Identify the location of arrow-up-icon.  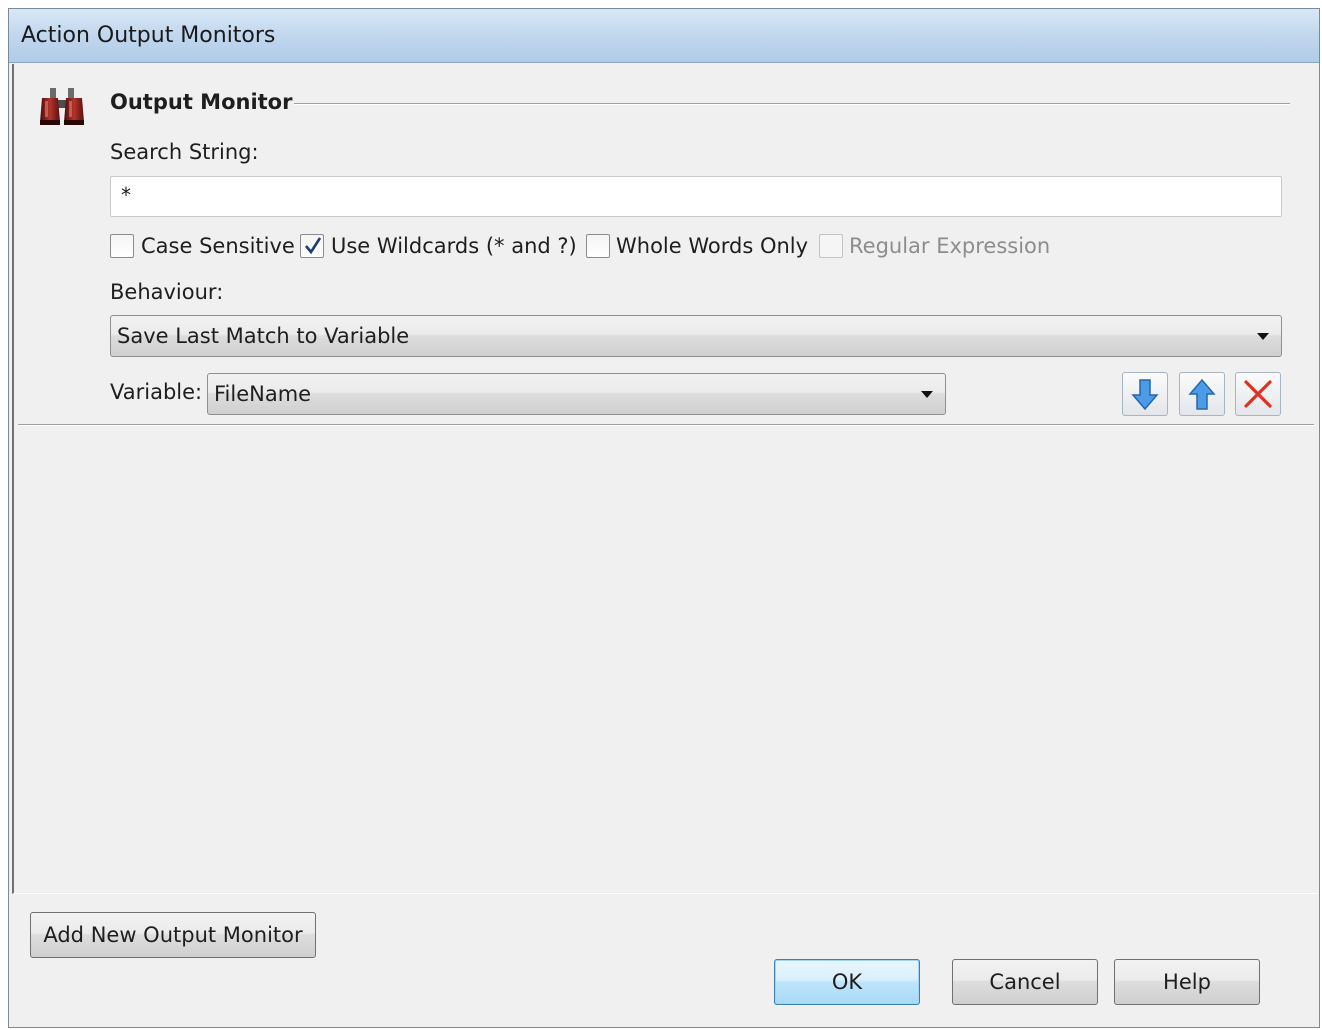
(1202, 394).